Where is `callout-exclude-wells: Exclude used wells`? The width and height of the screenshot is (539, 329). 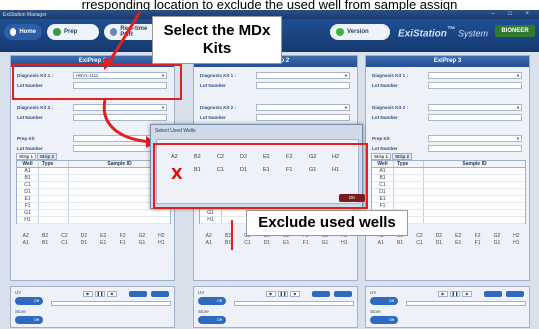 callout-exclude-wells: Exclude used wells is located at coordinates (327, 223).